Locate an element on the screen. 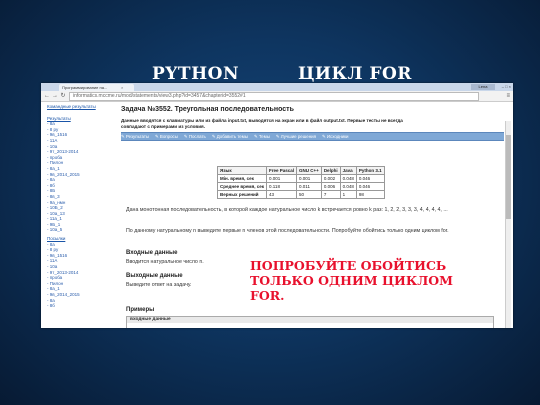 This screenshot has width=540, height=405. output-heading: Выходные данные is located at coordinates (154, 276).